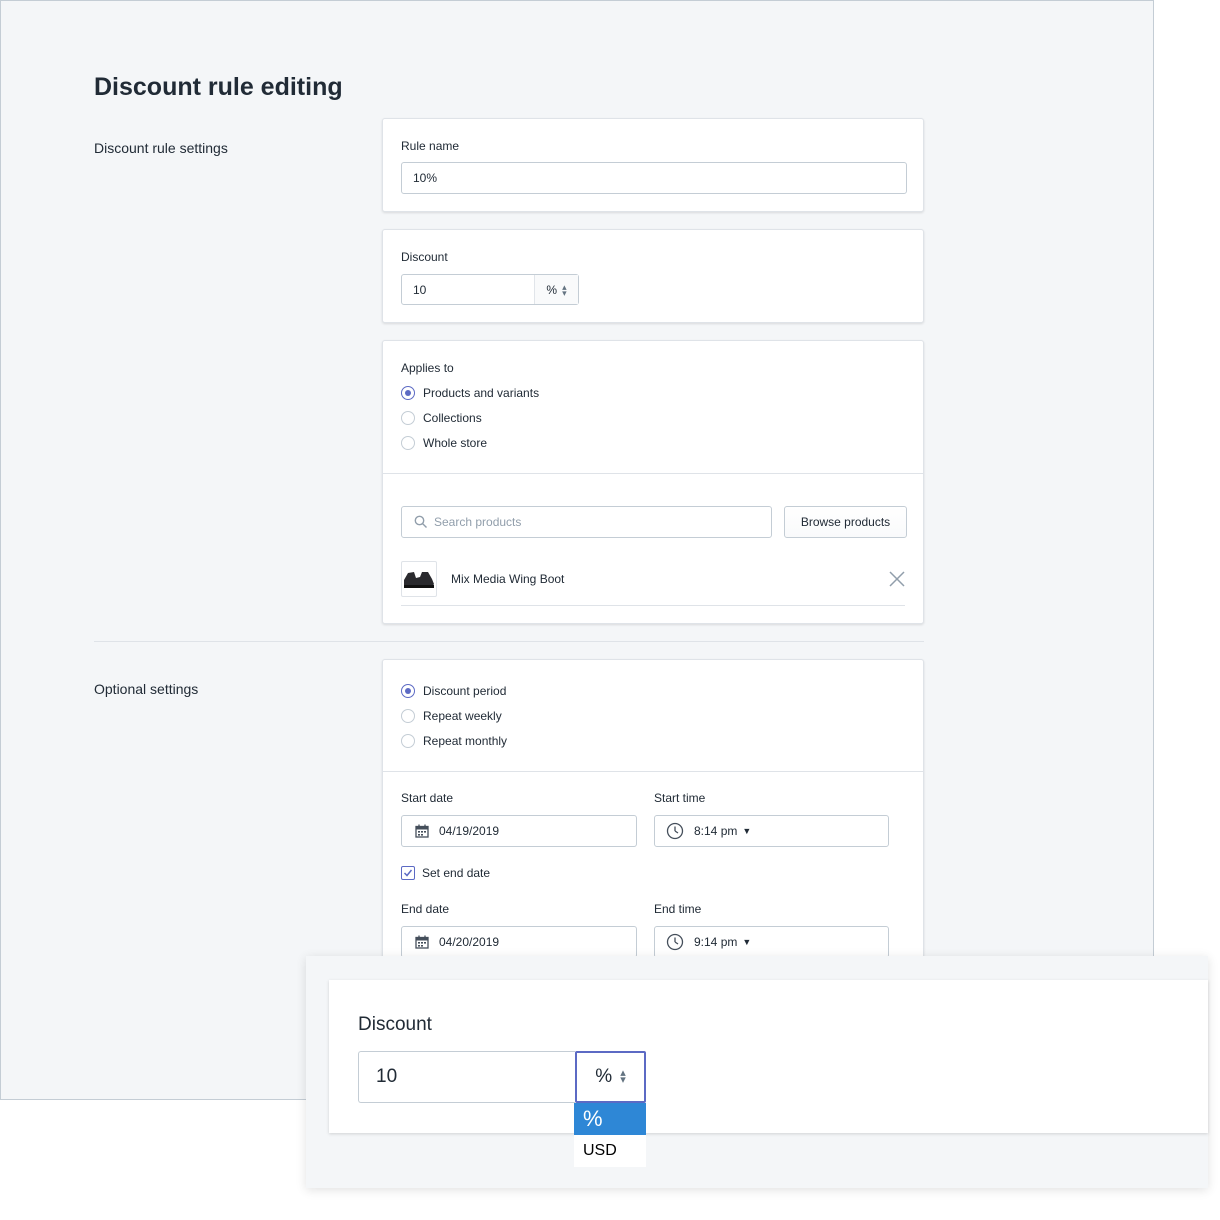  Describe the element at coordinates (465, 691) in the screenshot. I see `radio-label: Discount period` at that location.